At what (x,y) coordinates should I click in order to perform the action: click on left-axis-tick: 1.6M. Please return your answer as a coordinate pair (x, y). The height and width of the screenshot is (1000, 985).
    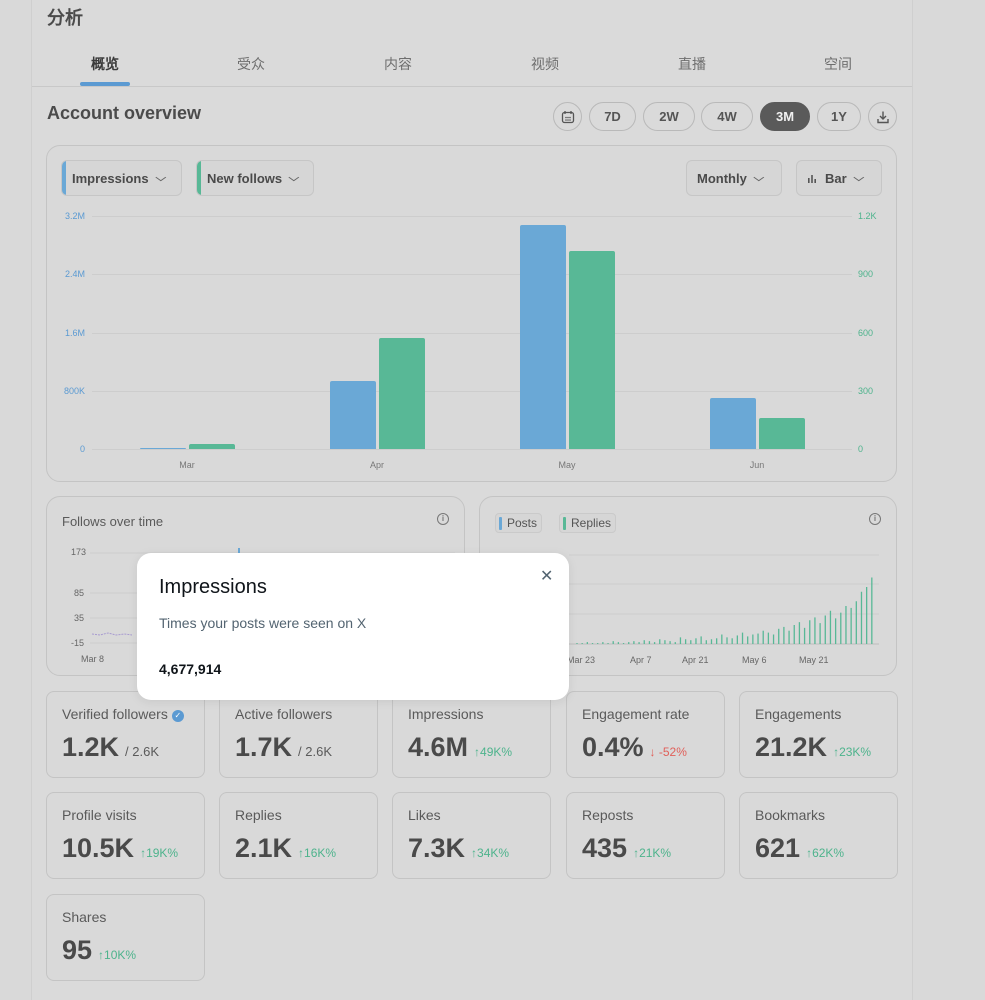
    Looking at the image, I should click on (74, 332).